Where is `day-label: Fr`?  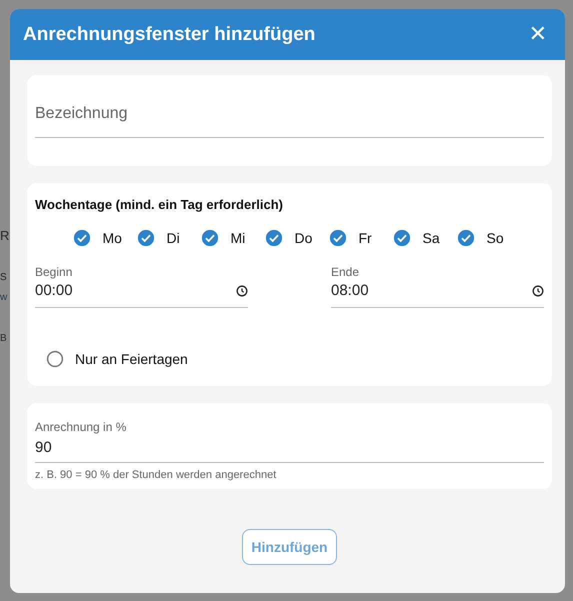 day-label: Fr is located at coordinates (365, 238).